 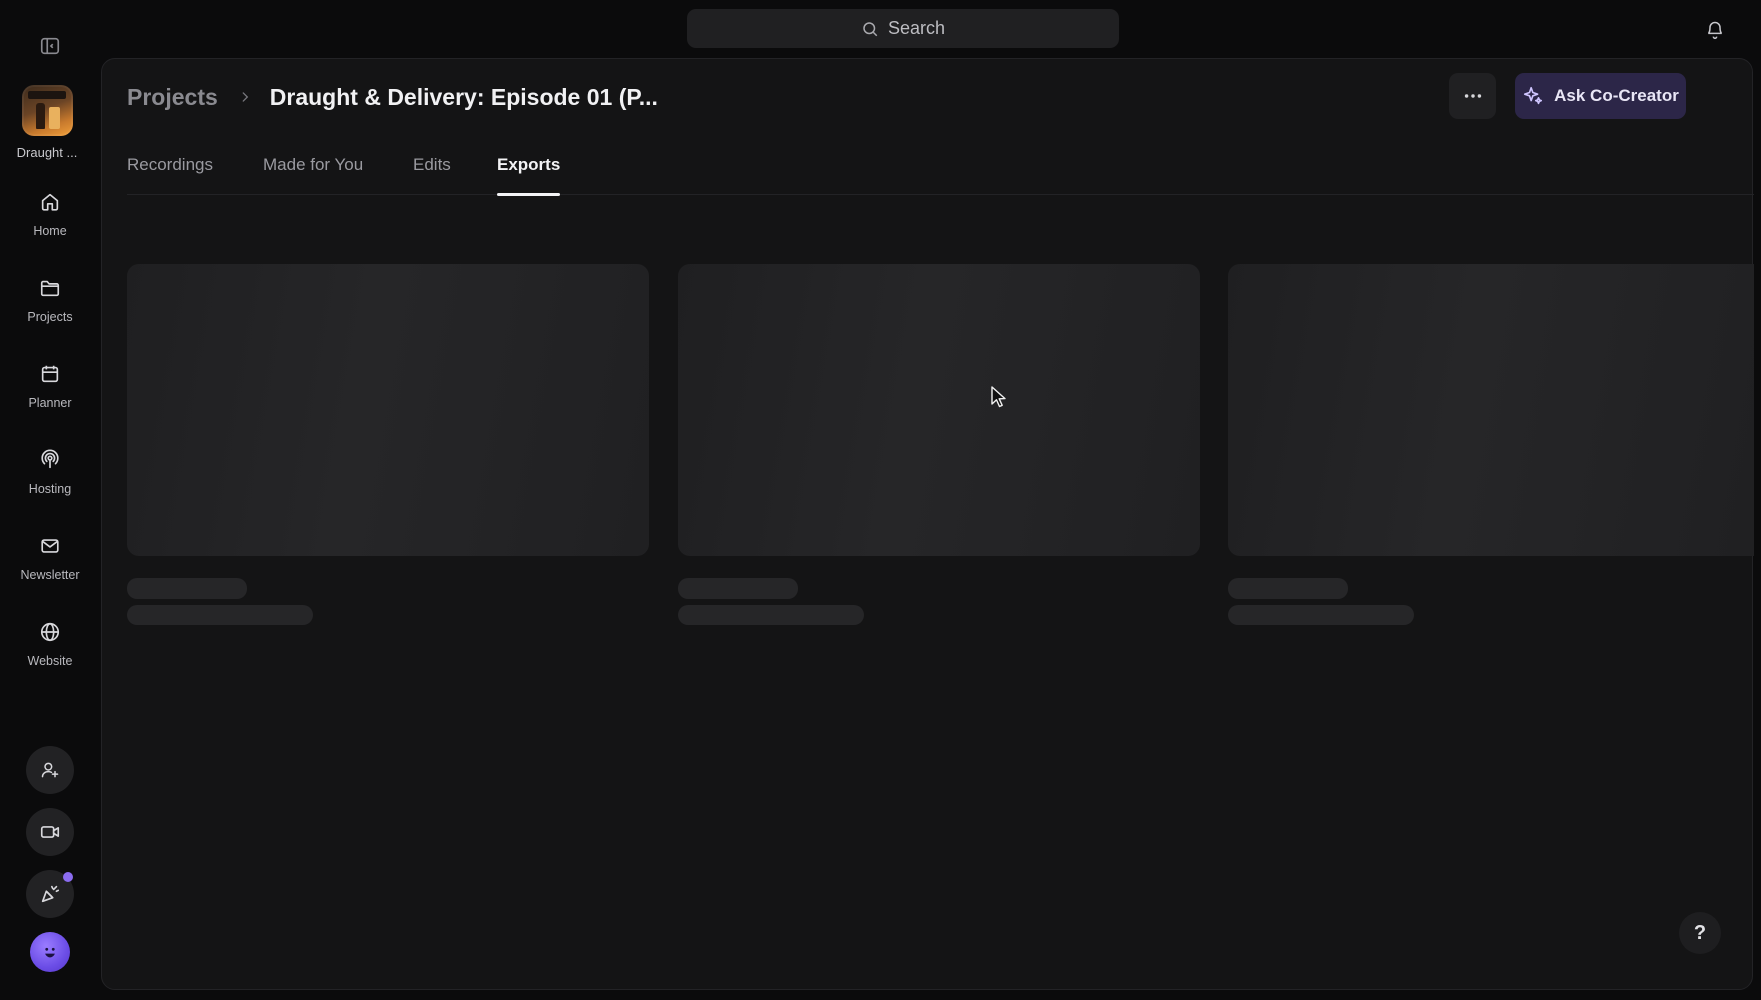 I want to click on tab-exports: Exports, so click(x=529, y=174).